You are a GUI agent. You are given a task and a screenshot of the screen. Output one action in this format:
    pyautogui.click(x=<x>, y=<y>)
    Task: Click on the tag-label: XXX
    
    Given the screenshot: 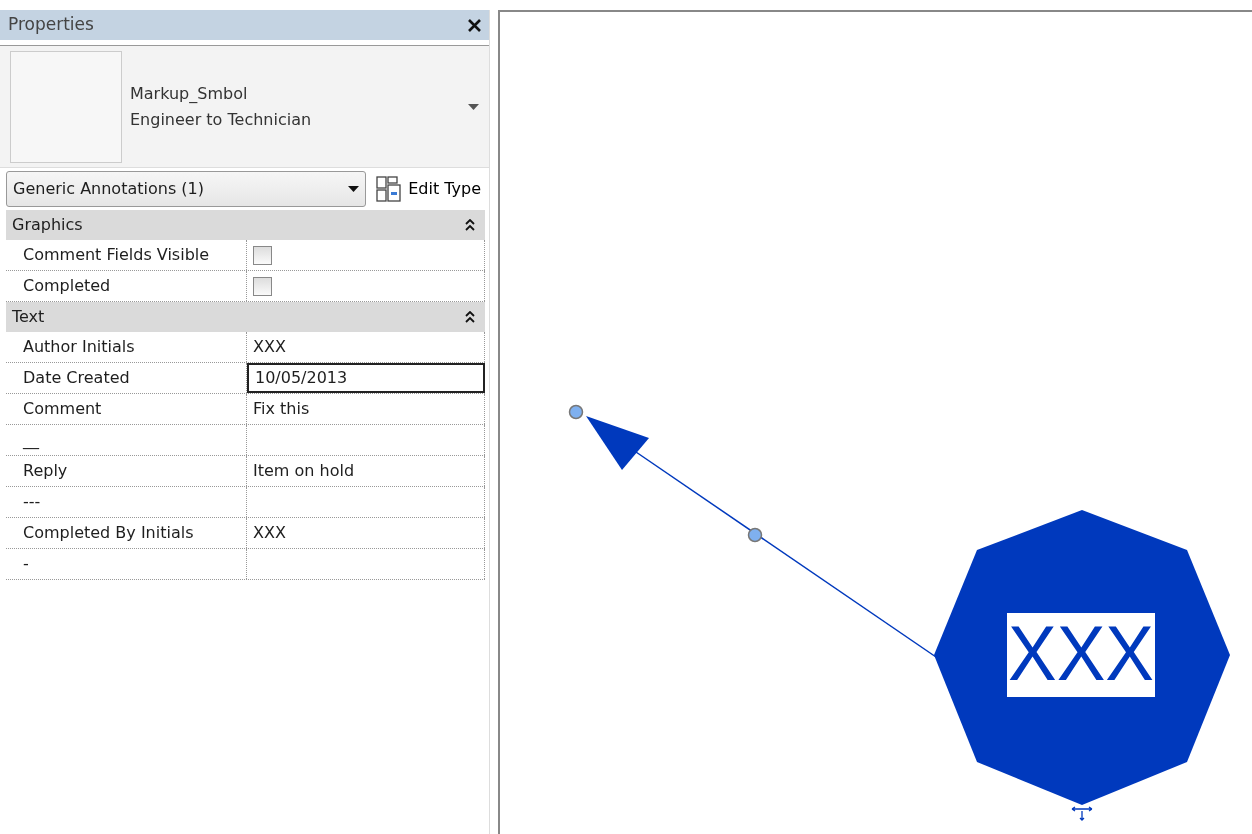 What is the action you would take?
    pyautogui.click(x=1086, y=653)
    